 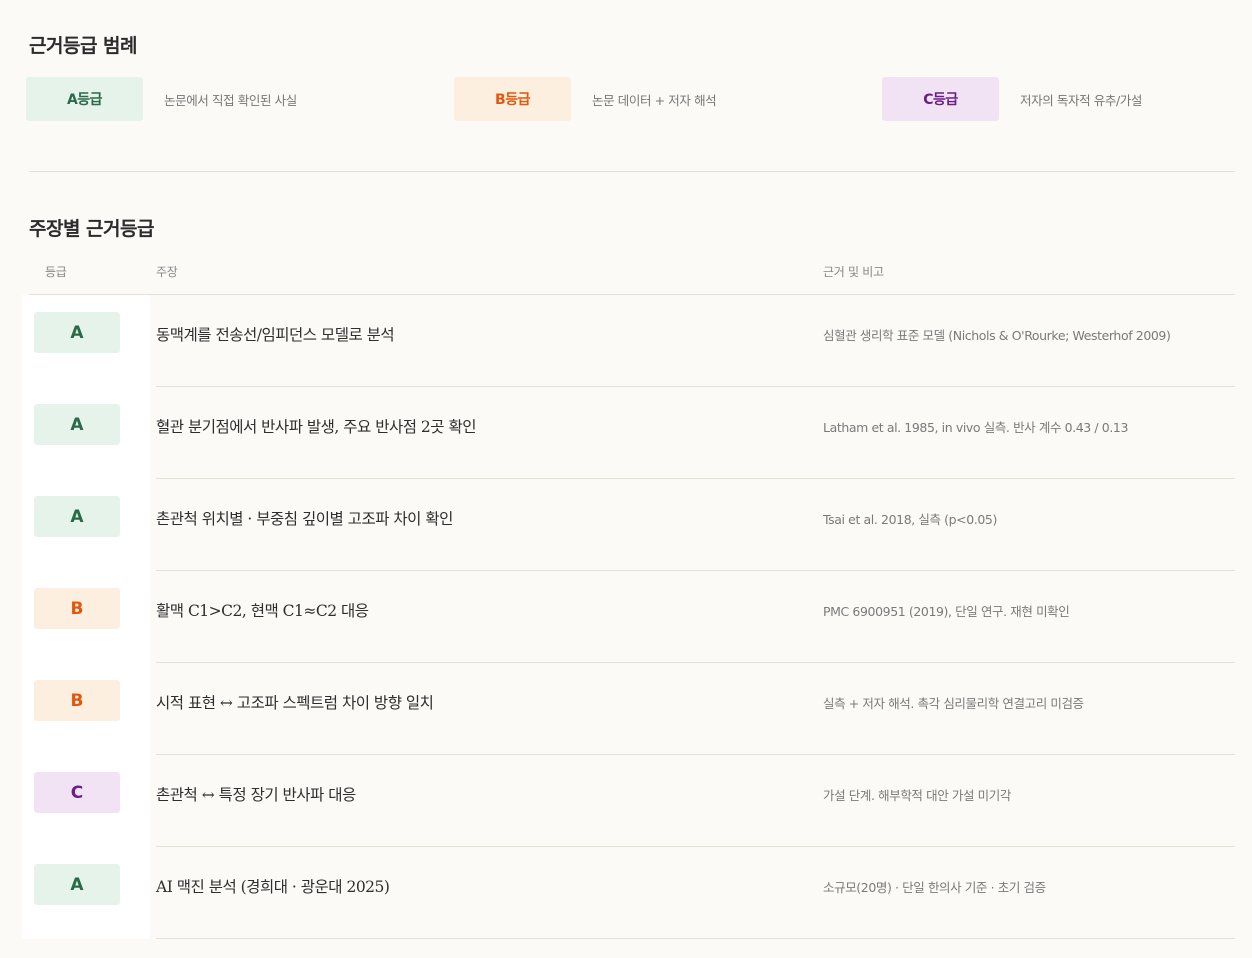 I want to click on section-divider, so click(x=632, y=171).